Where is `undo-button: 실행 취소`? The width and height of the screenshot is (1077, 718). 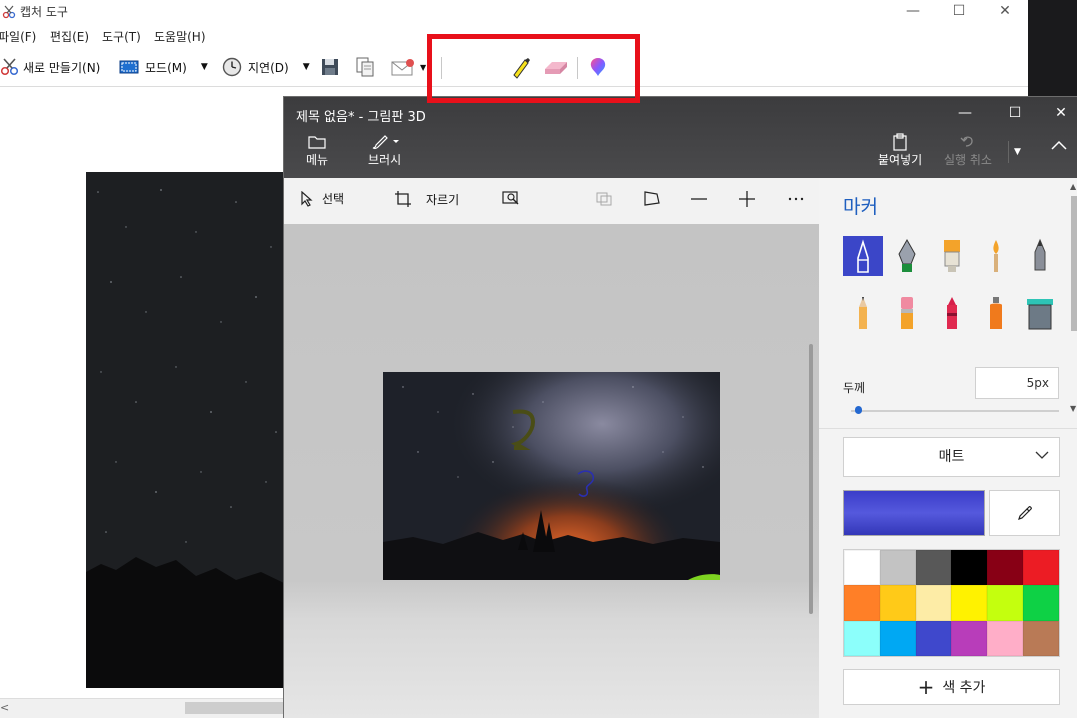 undo-button: 실행 취소 is located at coordinates (968, 150).